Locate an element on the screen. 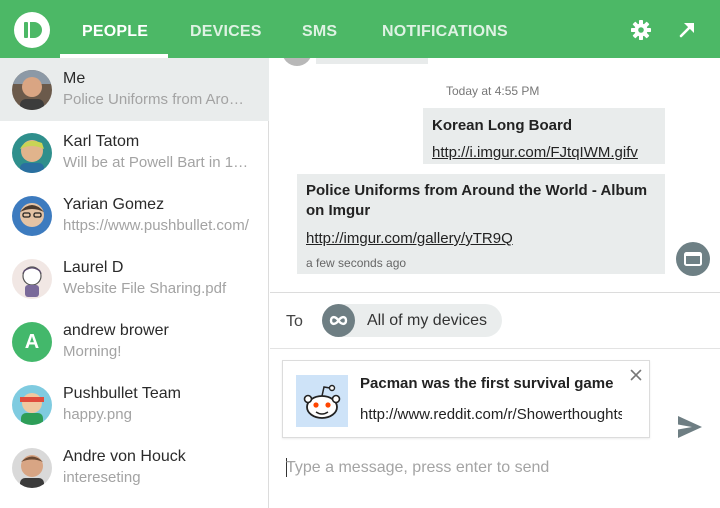  gear-icon is located at coordinates (641, 30).